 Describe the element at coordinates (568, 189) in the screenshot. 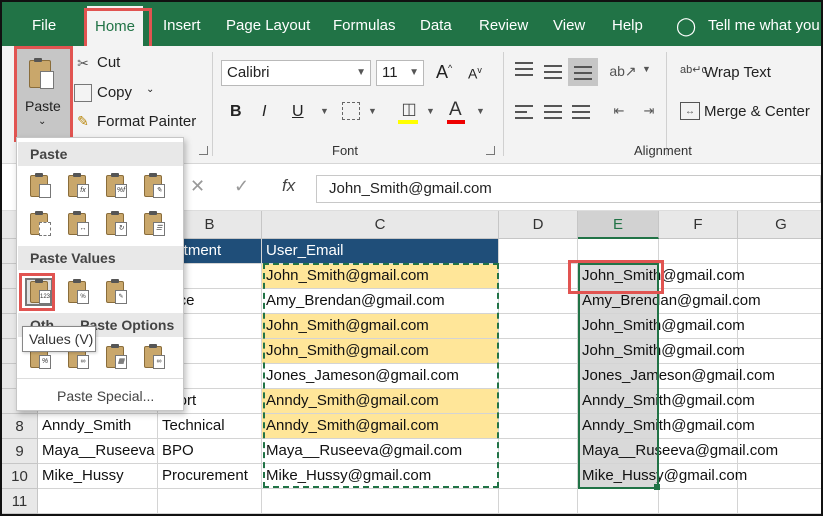

I see `formula-input: John_Smith@gmail.com` at that location.